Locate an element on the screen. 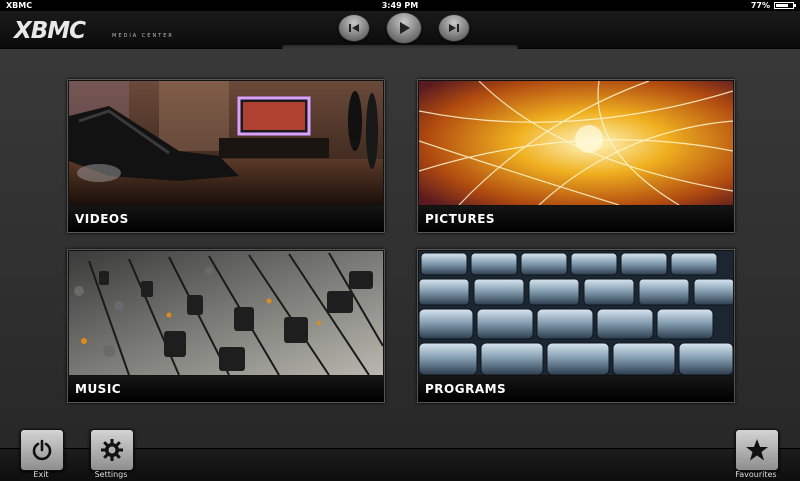  favourites-button is located at coordinates (757, 450).